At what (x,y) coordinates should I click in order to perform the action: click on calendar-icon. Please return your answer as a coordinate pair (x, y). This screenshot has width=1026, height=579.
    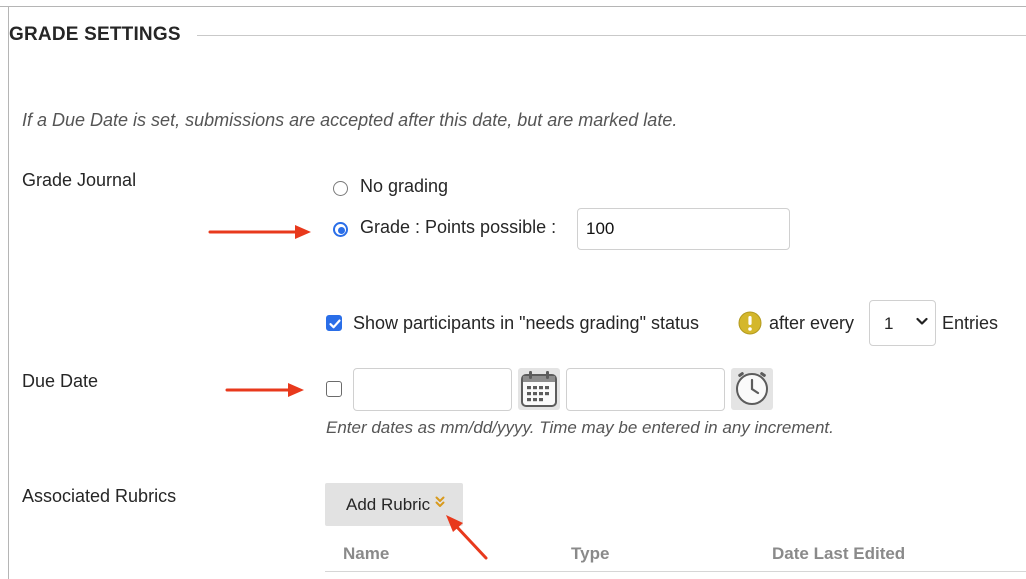
    Looking at the image, I should click on (539, 389).